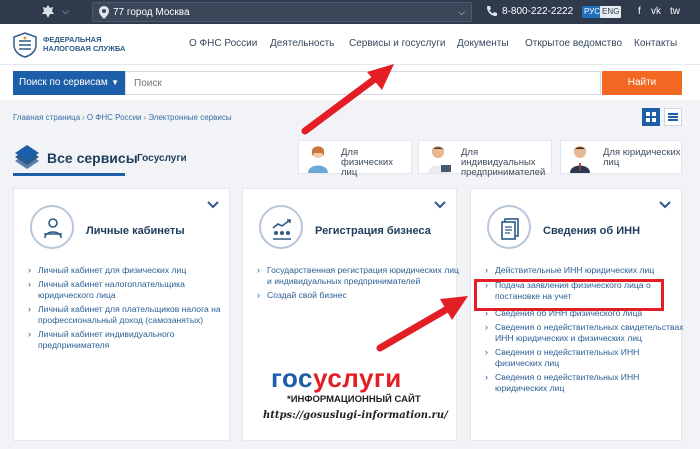 The width and height of the screenshot is (700, 449). Describe the element at coordinates (639, 11) in the screenshot. I see `facebook-icon: f` at that location.